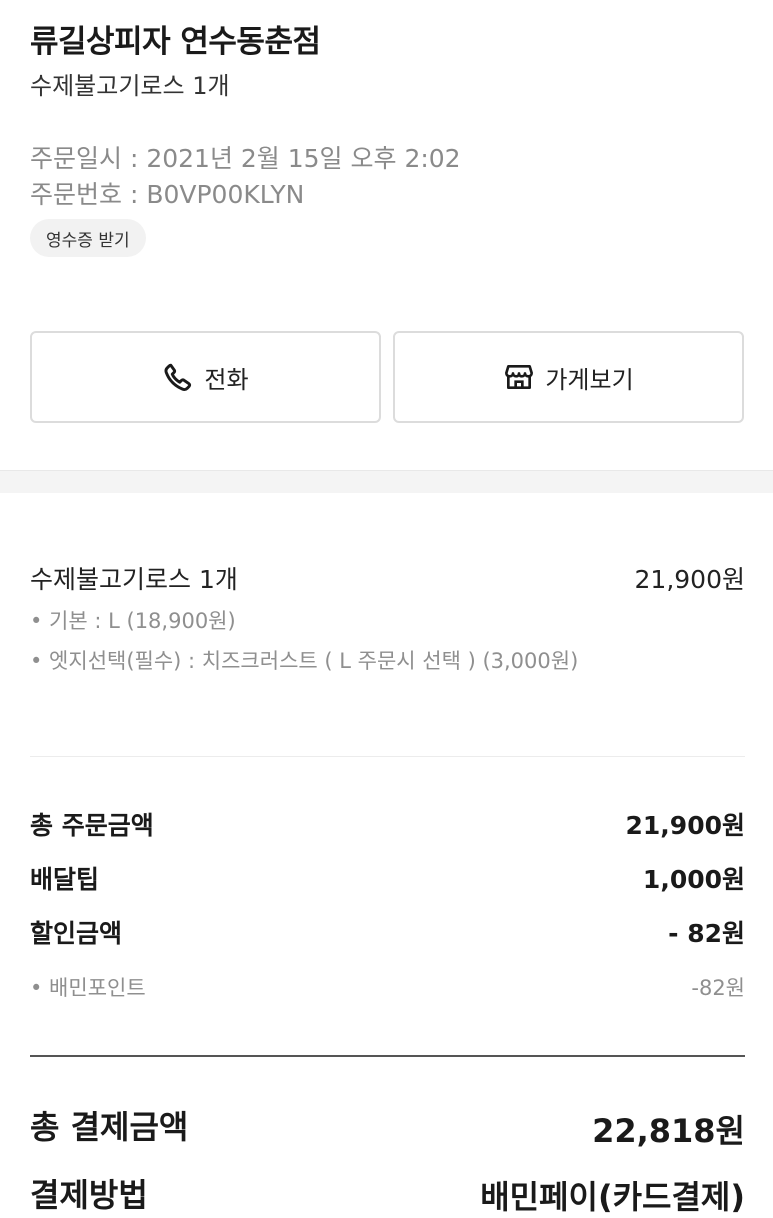  I want to click on store-icon, so click(519, 377).